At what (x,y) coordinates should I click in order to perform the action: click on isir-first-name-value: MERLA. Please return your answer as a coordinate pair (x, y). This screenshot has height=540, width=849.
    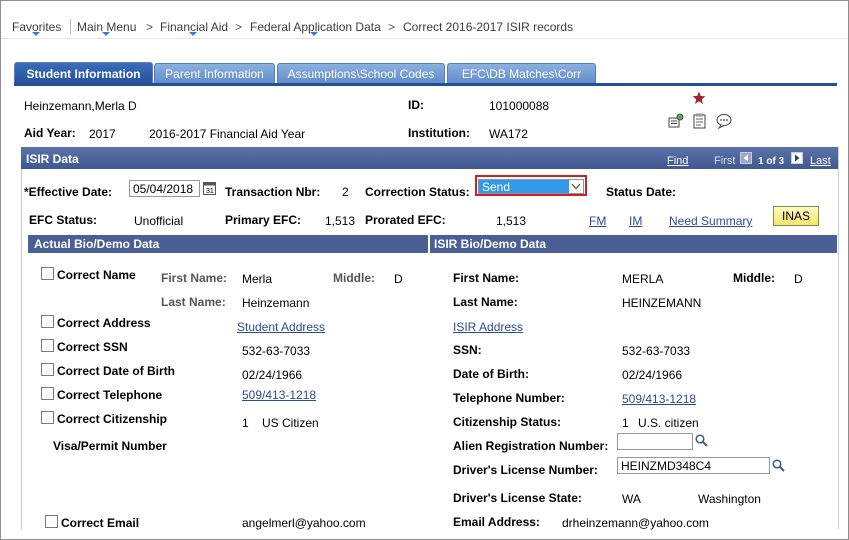
    Looking at the image, I should click on (643, 279).